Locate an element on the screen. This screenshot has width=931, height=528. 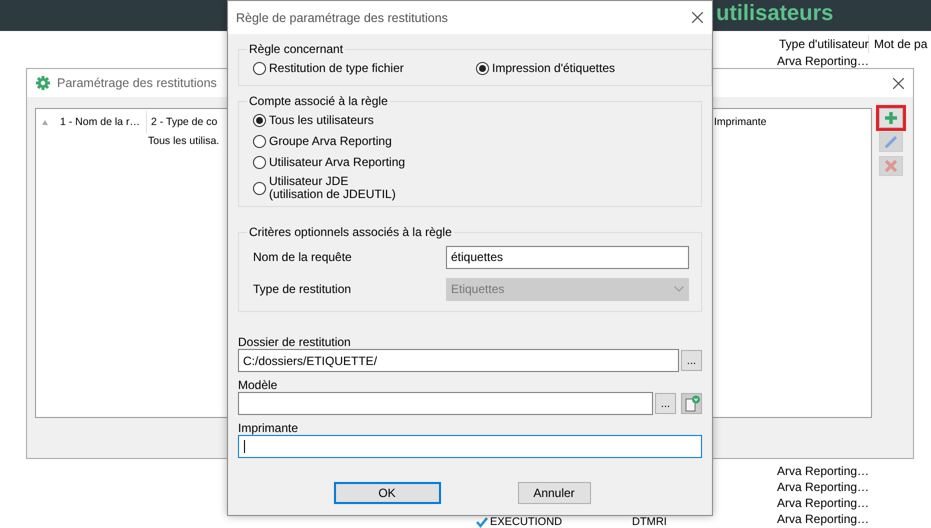
cross-icon is located at coordinates (891, 166).